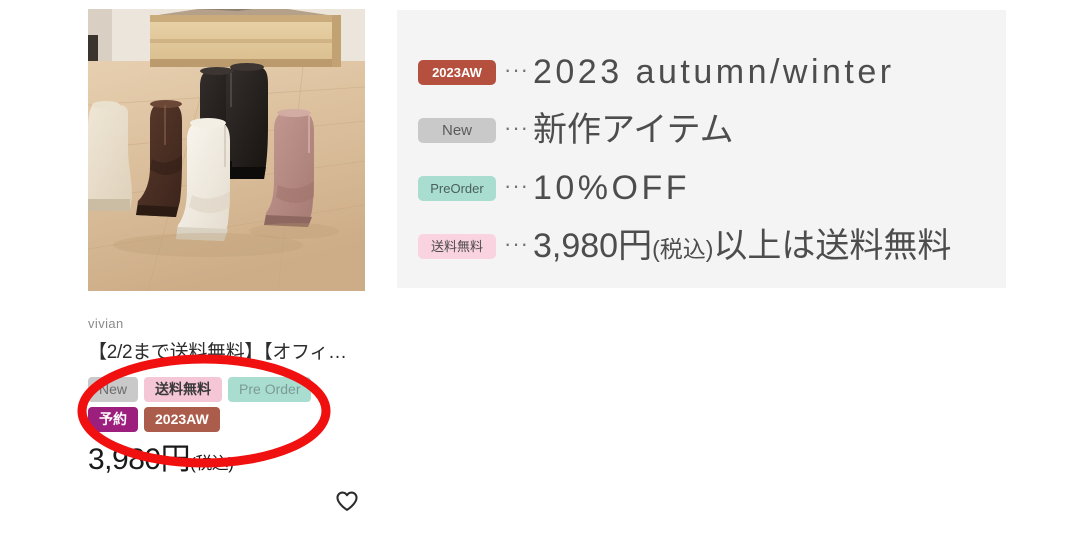 This screenshot has height=540, width=1080. What do you see at coordinates (230, 324) in the screenshot?
I see `product-brand: vivian` at bounding box center [230, 324].